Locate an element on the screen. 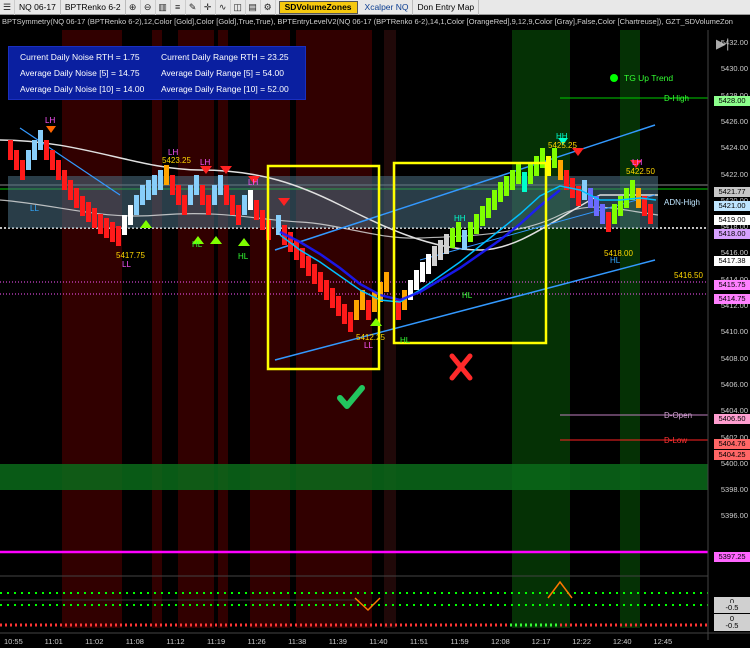  price-tag: 5421.77 is located at coordinates (732, 192).